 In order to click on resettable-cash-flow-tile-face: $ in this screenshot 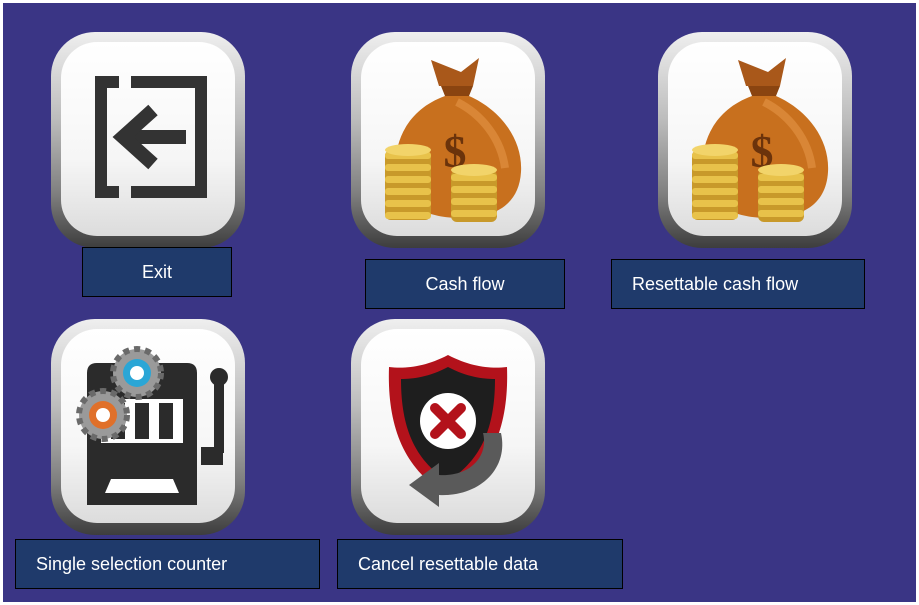, I will do `click(755, 139)`.